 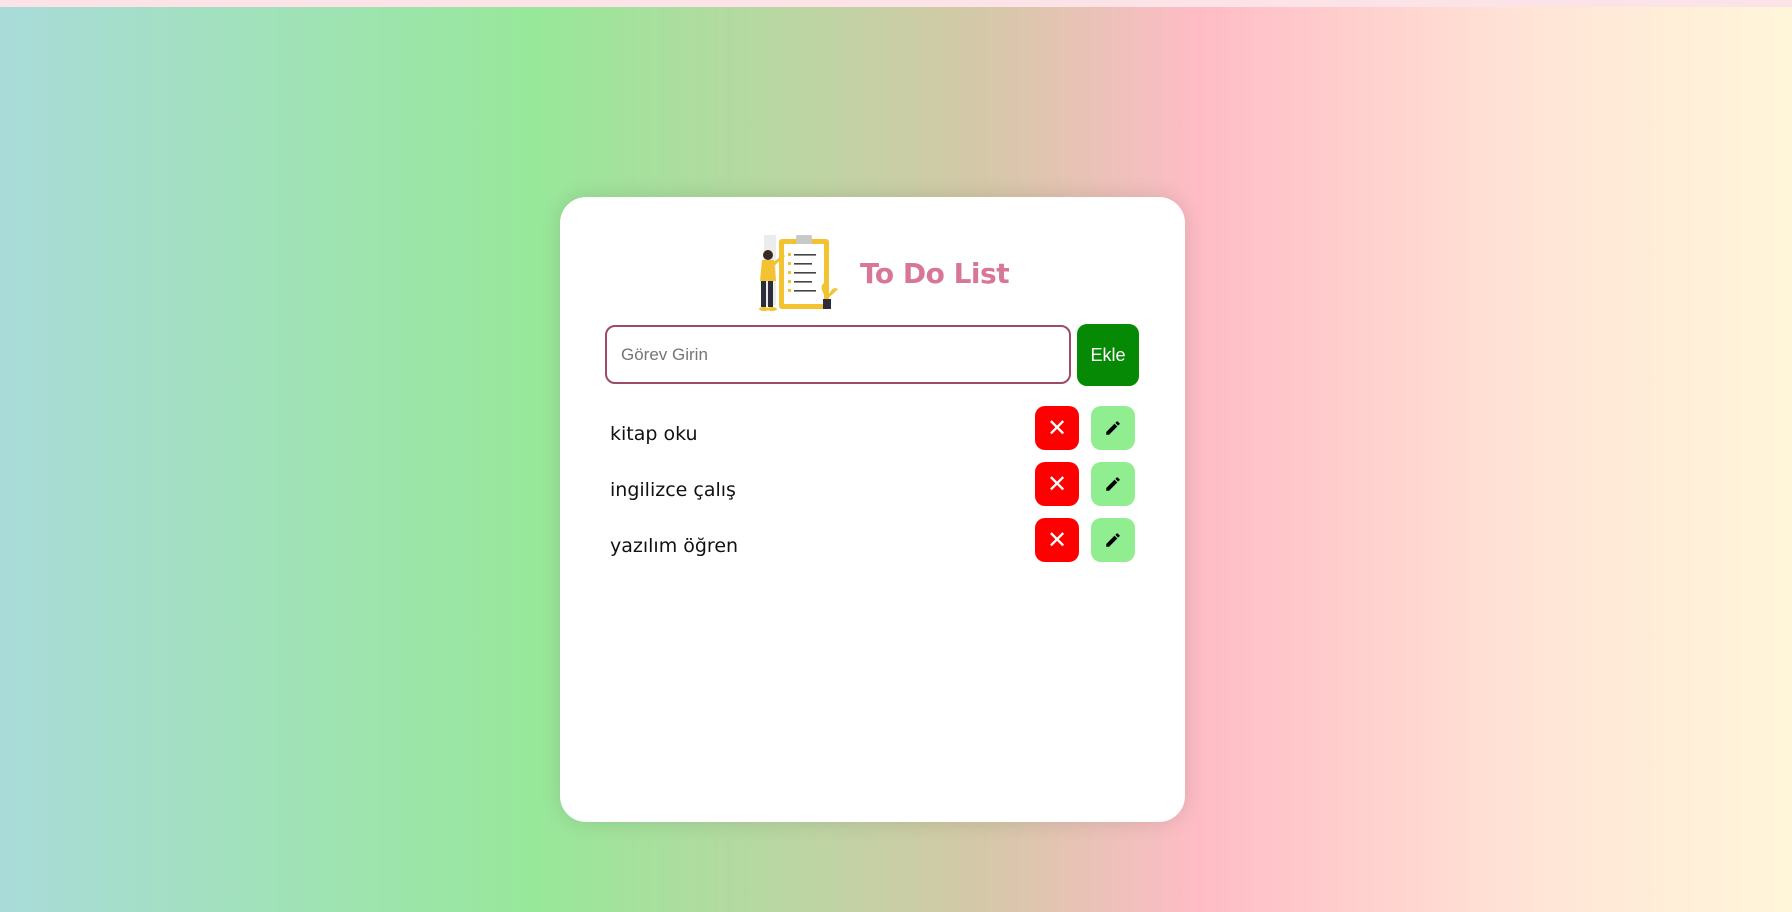 What do you see at coordinates (875, 434) in the screenshot?
I see `list-item: kitap oku ✕` at bounding box center [875, 434].